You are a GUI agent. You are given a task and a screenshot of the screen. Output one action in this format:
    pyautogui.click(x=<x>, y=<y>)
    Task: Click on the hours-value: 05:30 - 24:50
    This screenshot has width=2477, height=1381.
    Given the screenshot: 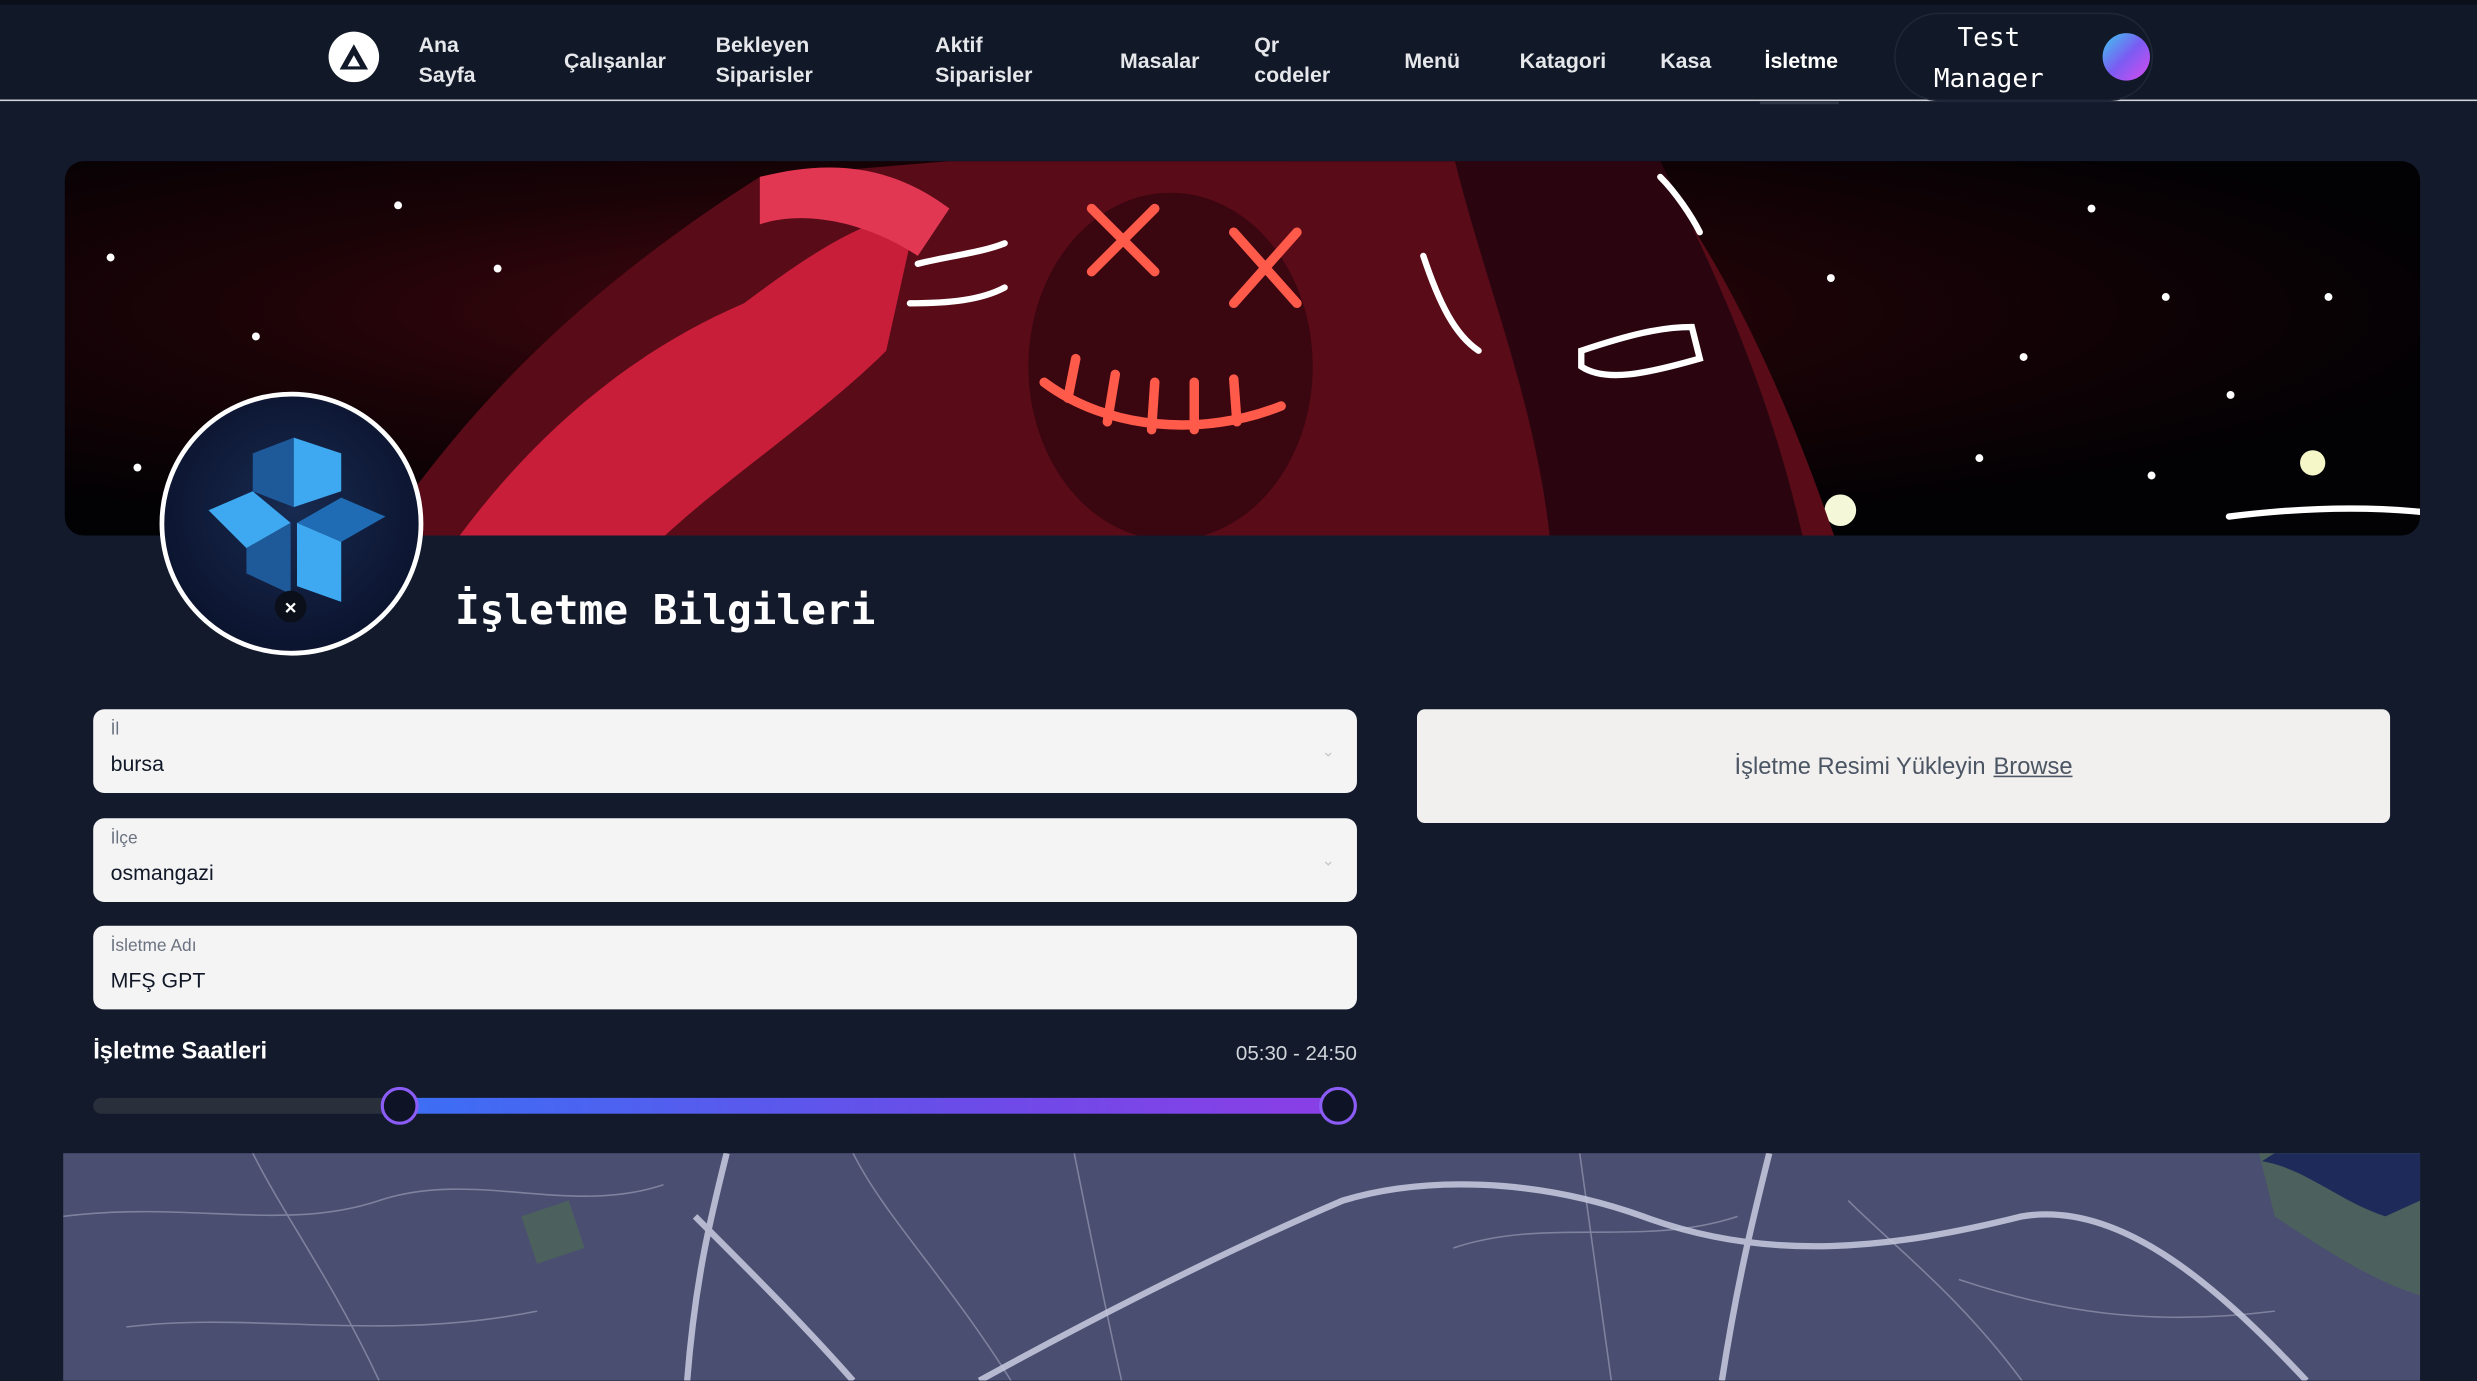 What is the action you would take?
    pyautogui.click(x=1296, y=1053)
    